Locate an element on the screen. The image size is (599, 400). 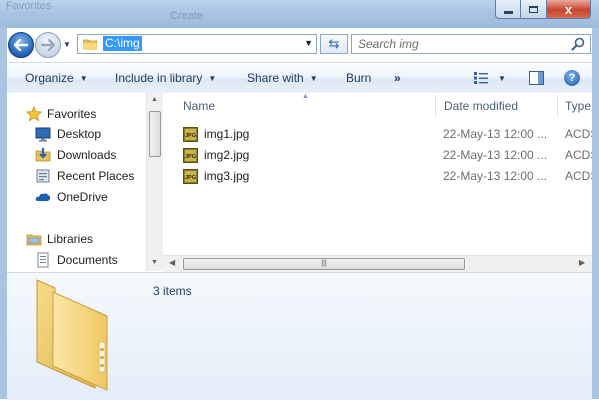
scroll-down-icon: ▼ is located at coordinates (154, 262).